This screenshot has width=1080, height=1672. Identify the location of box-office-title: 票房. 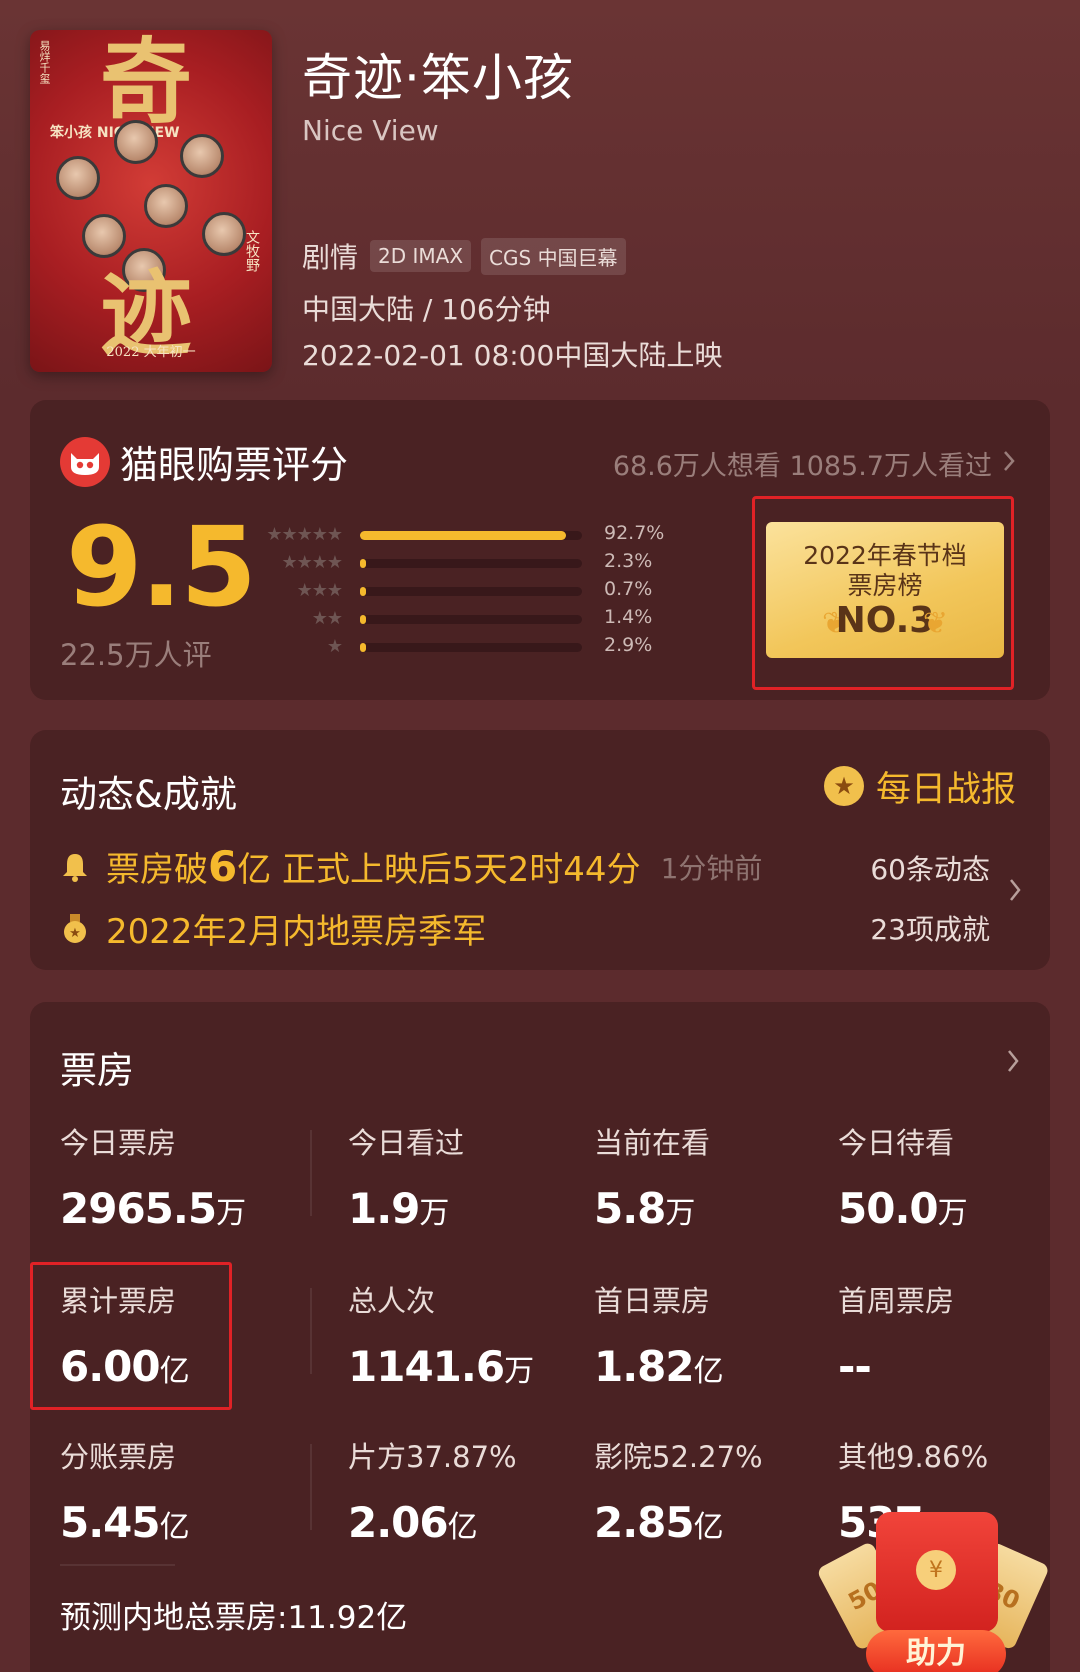
(97, 1070).